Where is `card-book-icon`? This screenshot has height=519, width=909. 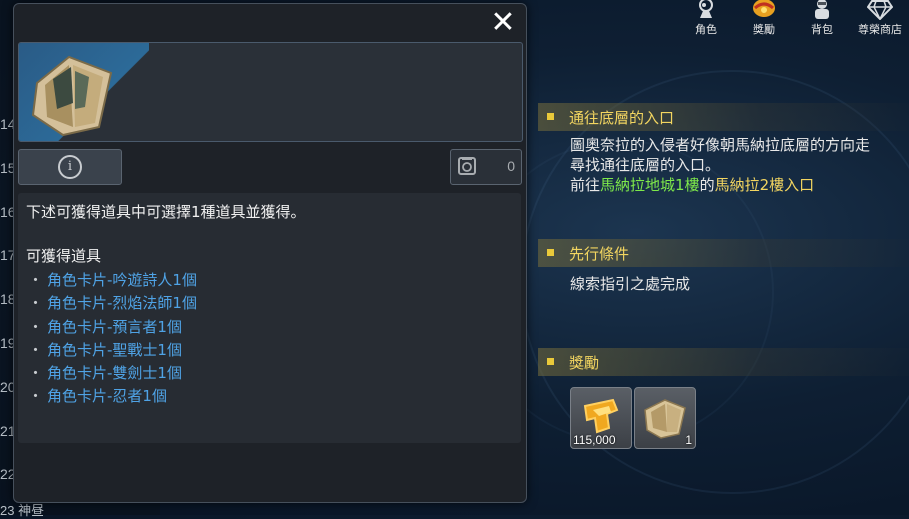 card-book-icon is located at coordinates (72, 96).